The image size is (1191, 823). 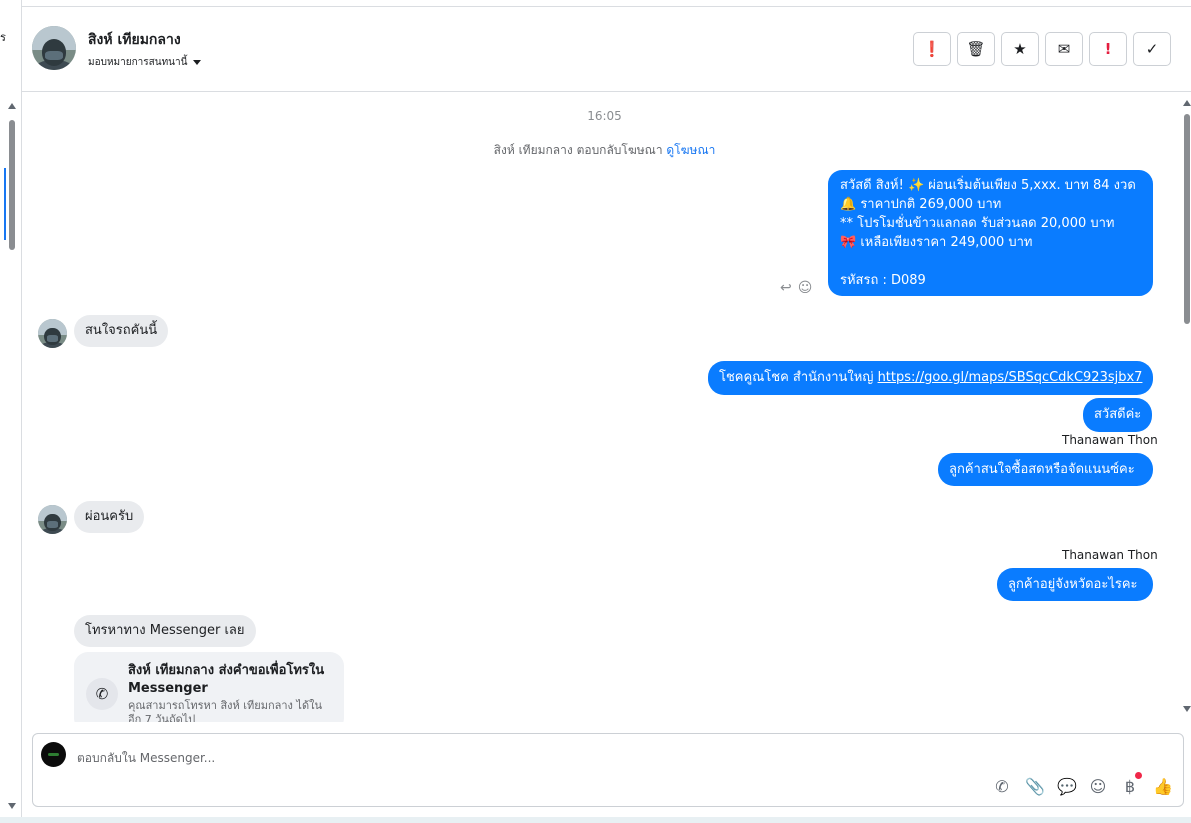 I want to click on assign-conversation-dropdown: มอบหมายการสนทนานี้, so click(x=145, y=62).